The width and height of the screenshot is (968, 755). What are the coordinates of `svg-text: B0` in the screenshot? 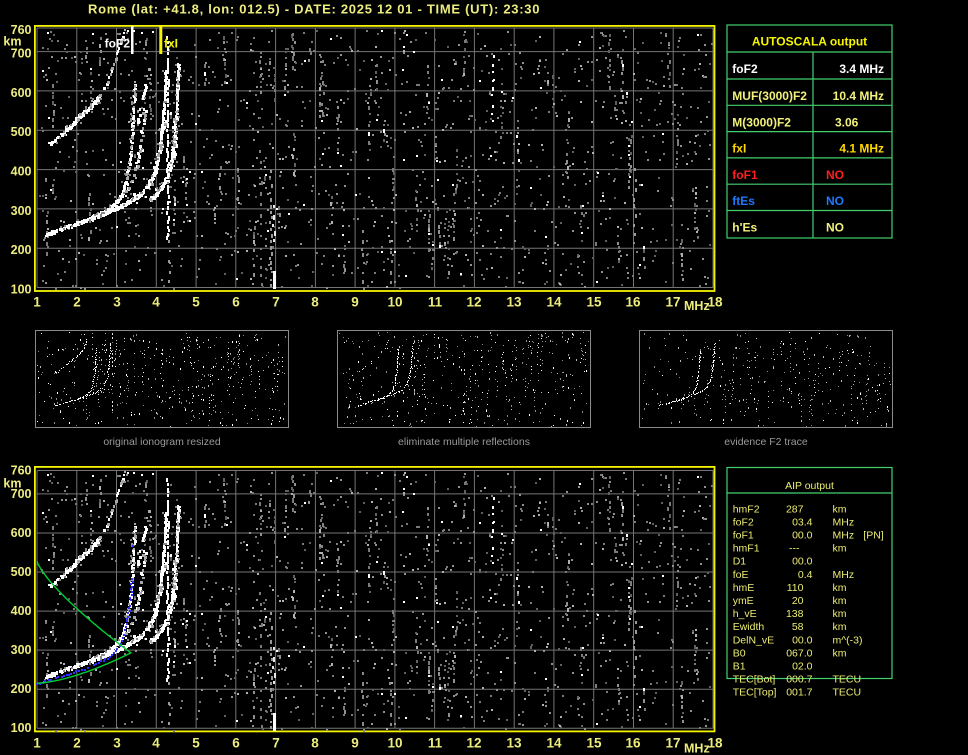 It's located at (739, 653).